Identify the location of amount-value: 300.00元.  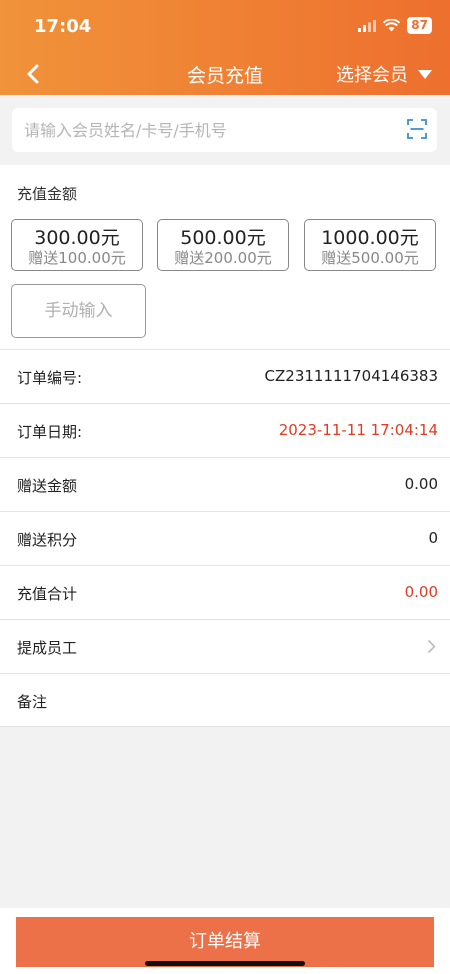
(77, 238).